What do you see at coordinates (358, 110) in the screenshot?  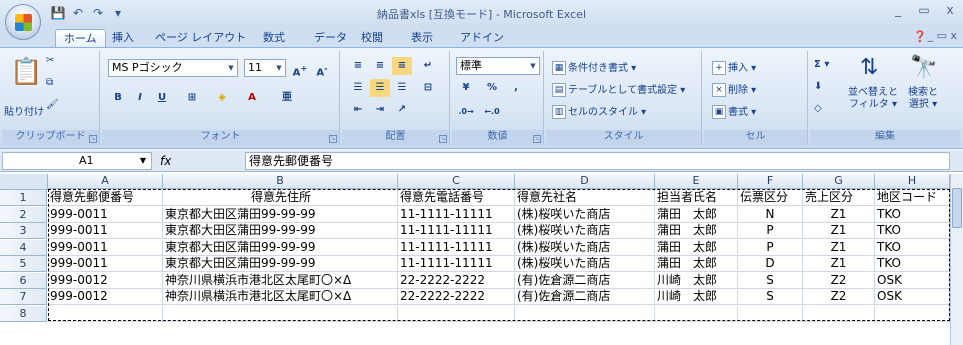 I see `decrease-indent-icon: ⇤` at bounding box center [358, 110].